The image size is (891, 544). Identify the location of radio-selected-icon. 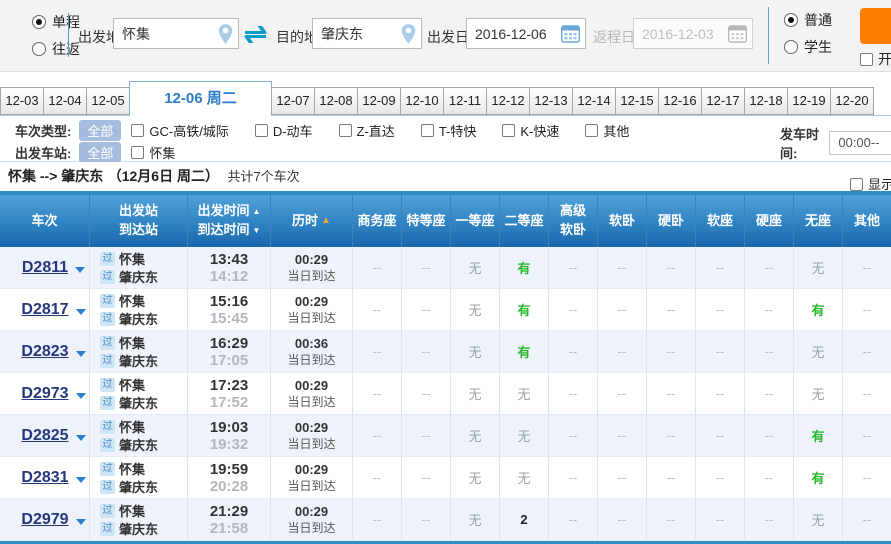
(39, 22).